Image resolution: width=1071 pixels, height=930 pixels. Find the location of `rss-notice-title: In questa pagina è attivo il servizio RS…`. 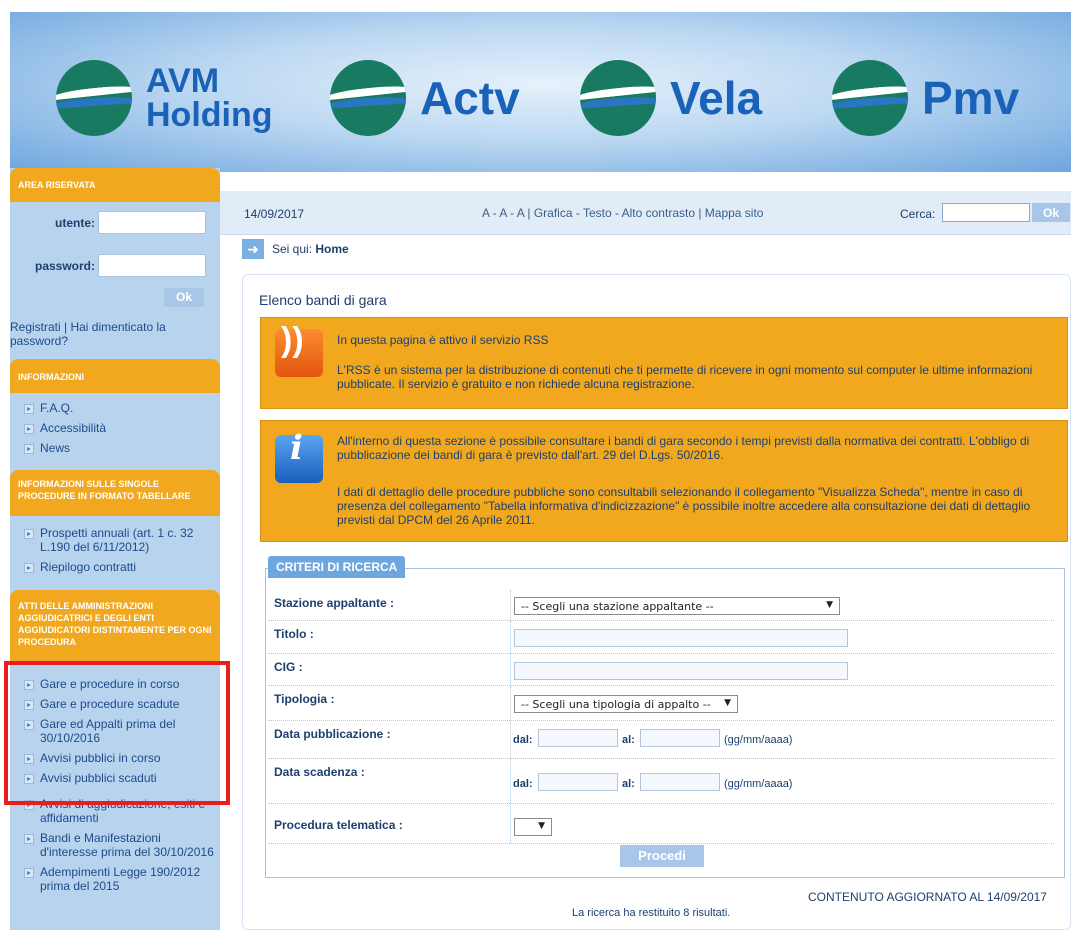

rss-notice-title: In questa pagina è attivo il servizio RS… is located at coordinates (443, 340).